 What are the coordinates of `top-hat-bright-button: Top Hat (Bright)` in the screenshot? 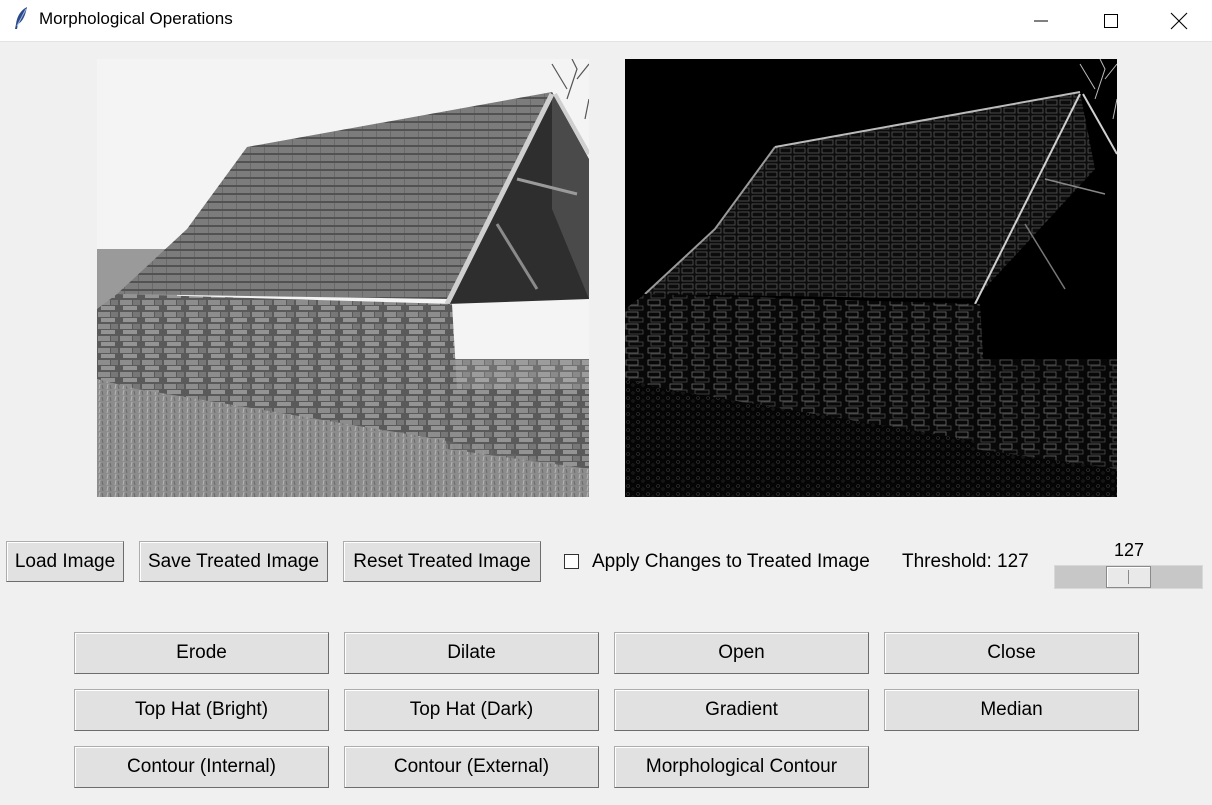 It's located at (201, 710).